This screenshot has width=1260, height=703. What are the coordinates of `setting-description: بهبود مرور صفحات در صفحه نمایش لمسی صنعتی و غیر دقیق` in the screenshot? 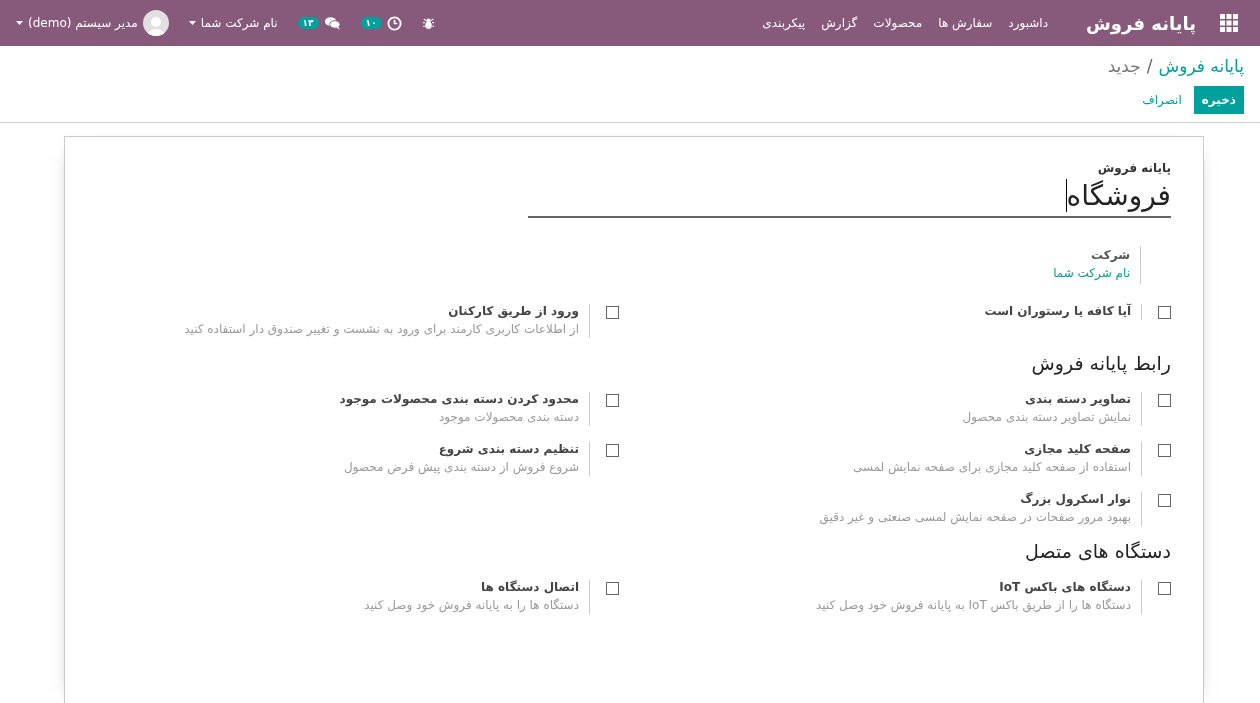 It's located at (975, 517).